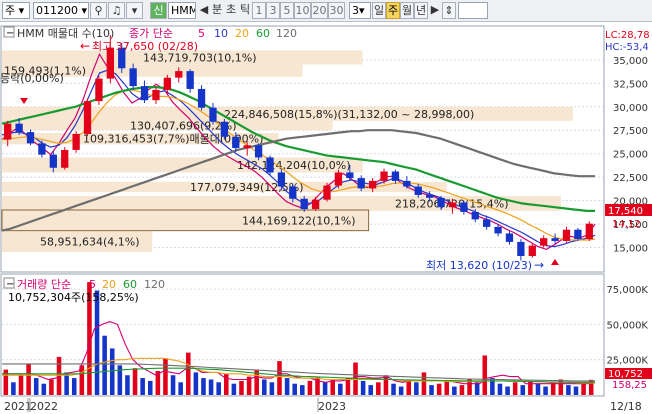 Image resolution: width=652 pixels, height=414 pixels. I want to click on period-unit-tick: 틱, so click(245, 10).